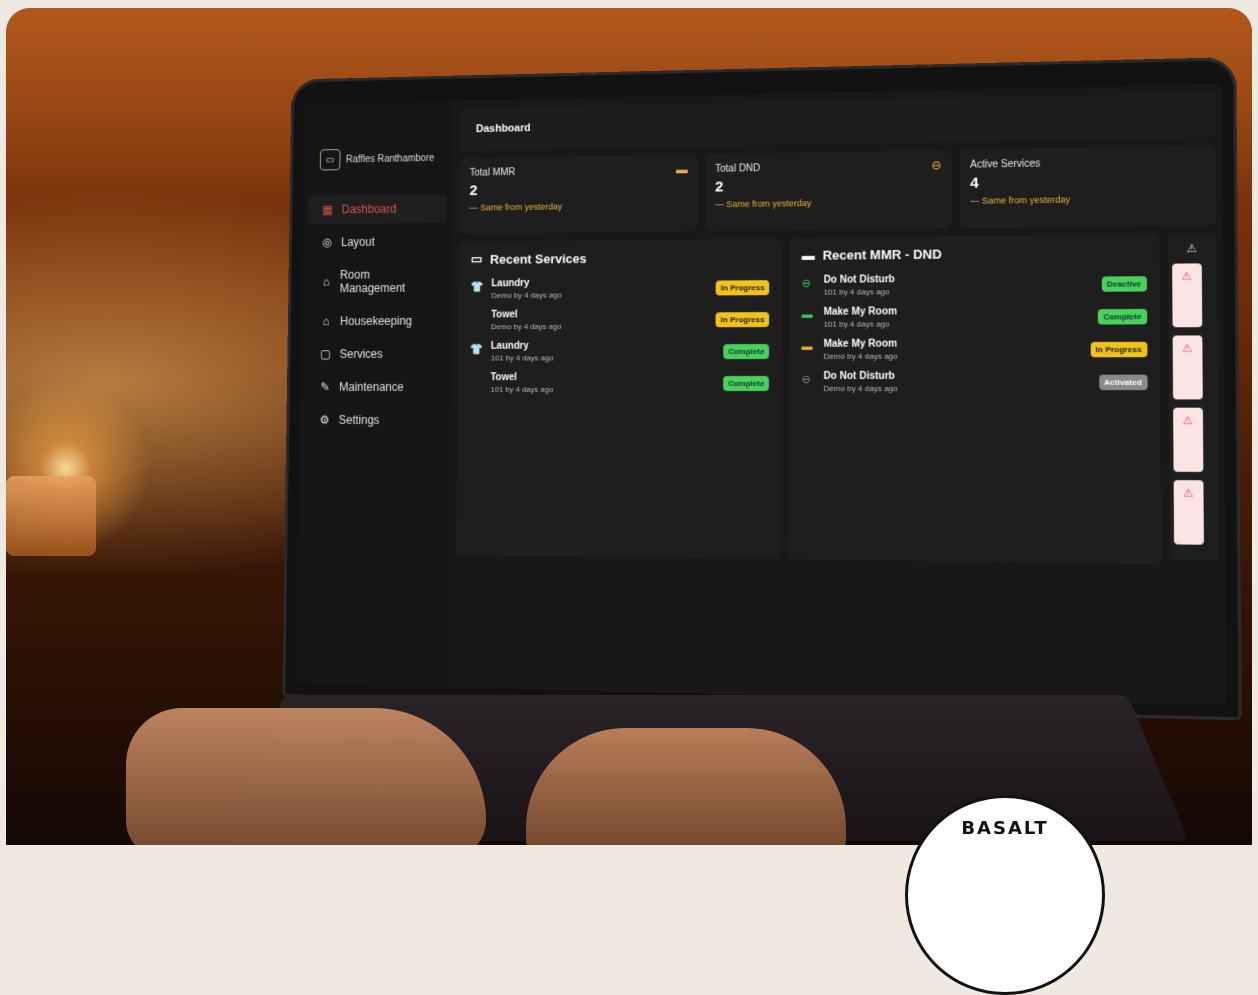 The height and width of the screenshot is (995, 1258). I want to click on sidebar-item-label: Maintenance, so click(371, 387).